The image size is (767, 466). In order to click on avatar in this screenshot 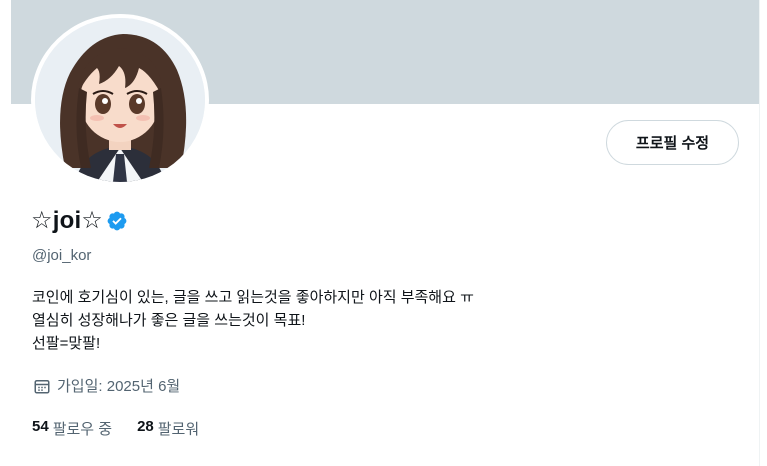, I will do `click(120, 100)`.